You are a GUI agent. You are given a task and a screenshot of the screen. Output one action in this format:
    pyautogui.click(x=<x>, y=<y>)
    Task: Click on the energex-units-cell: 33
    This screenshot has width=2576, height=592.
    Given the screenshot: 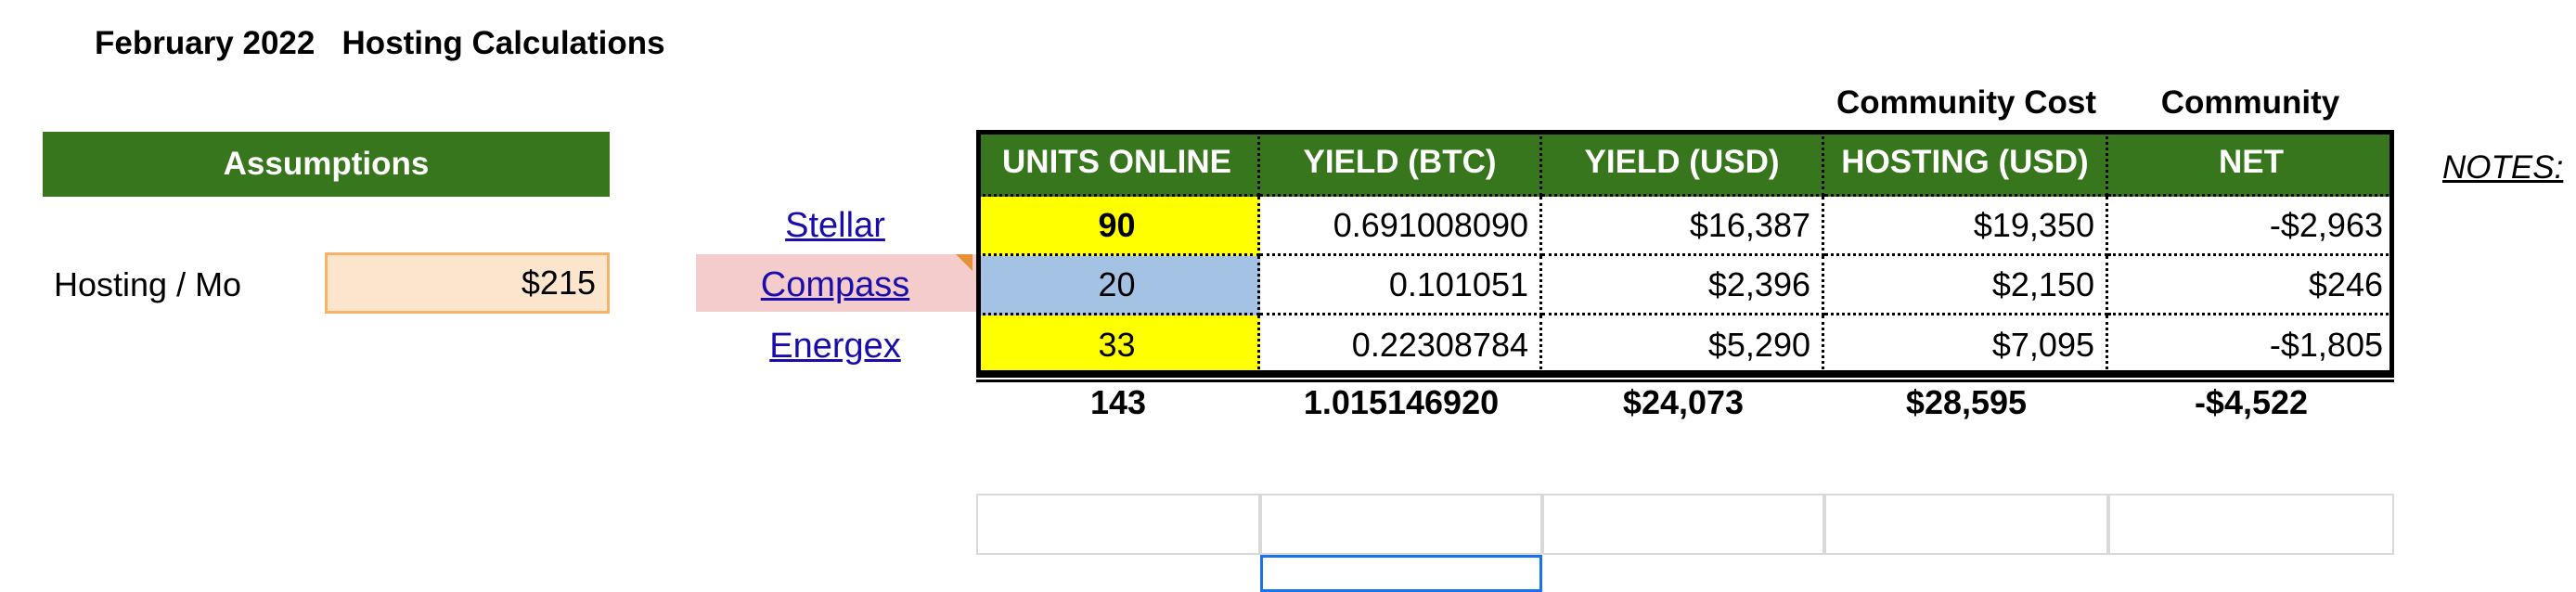 What is the action you would take?
    pyautogui.click(x=1118, y=345)
    